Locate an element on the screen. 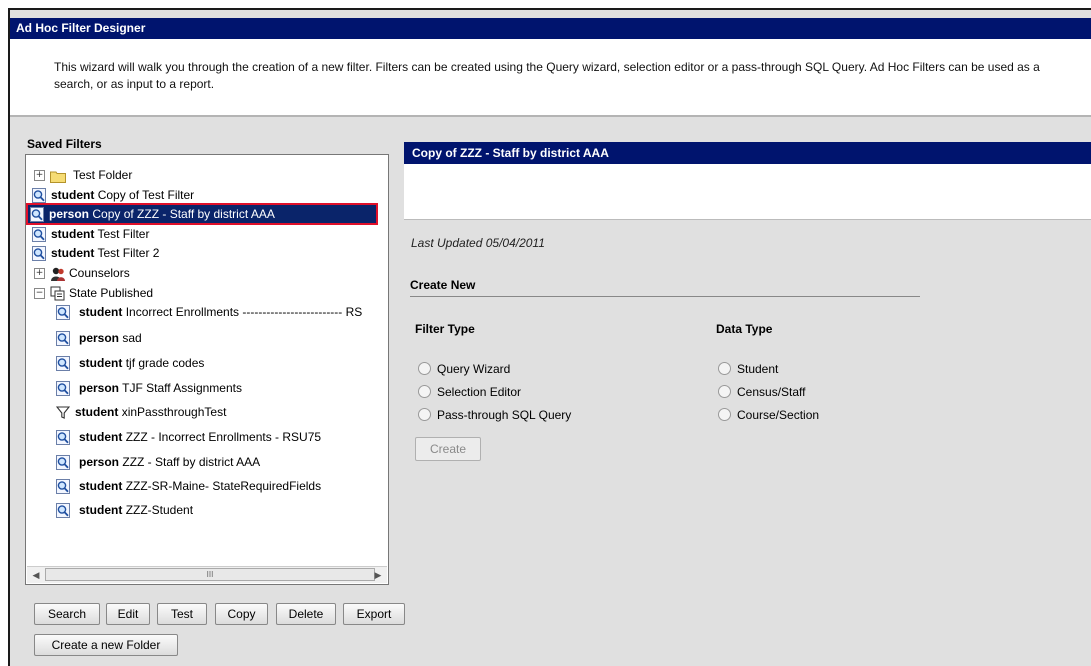 Image resolution: width=1091 pixels, height=666 pixels. filter-name: State Published is located at coordinates (111, 293).